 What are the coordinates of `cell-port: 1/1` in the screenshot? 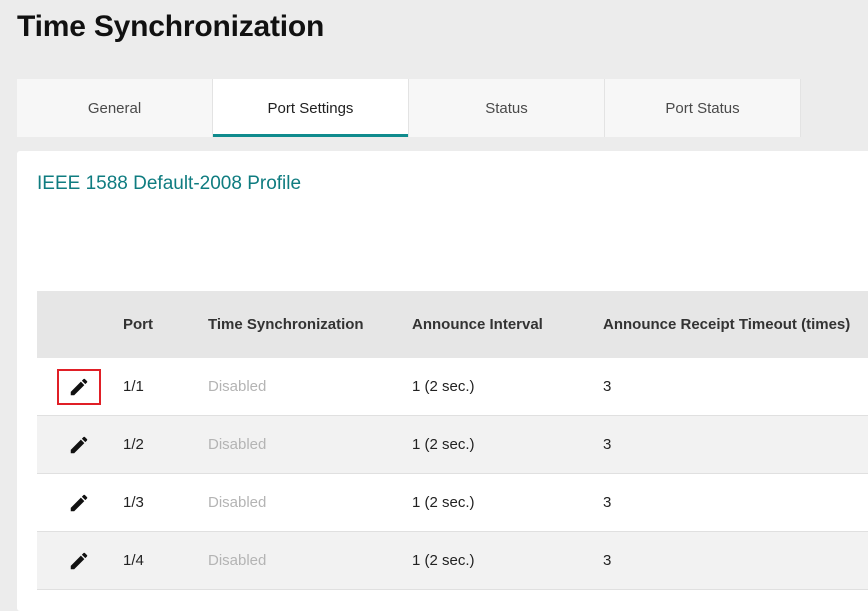 It's located at (133, 386).